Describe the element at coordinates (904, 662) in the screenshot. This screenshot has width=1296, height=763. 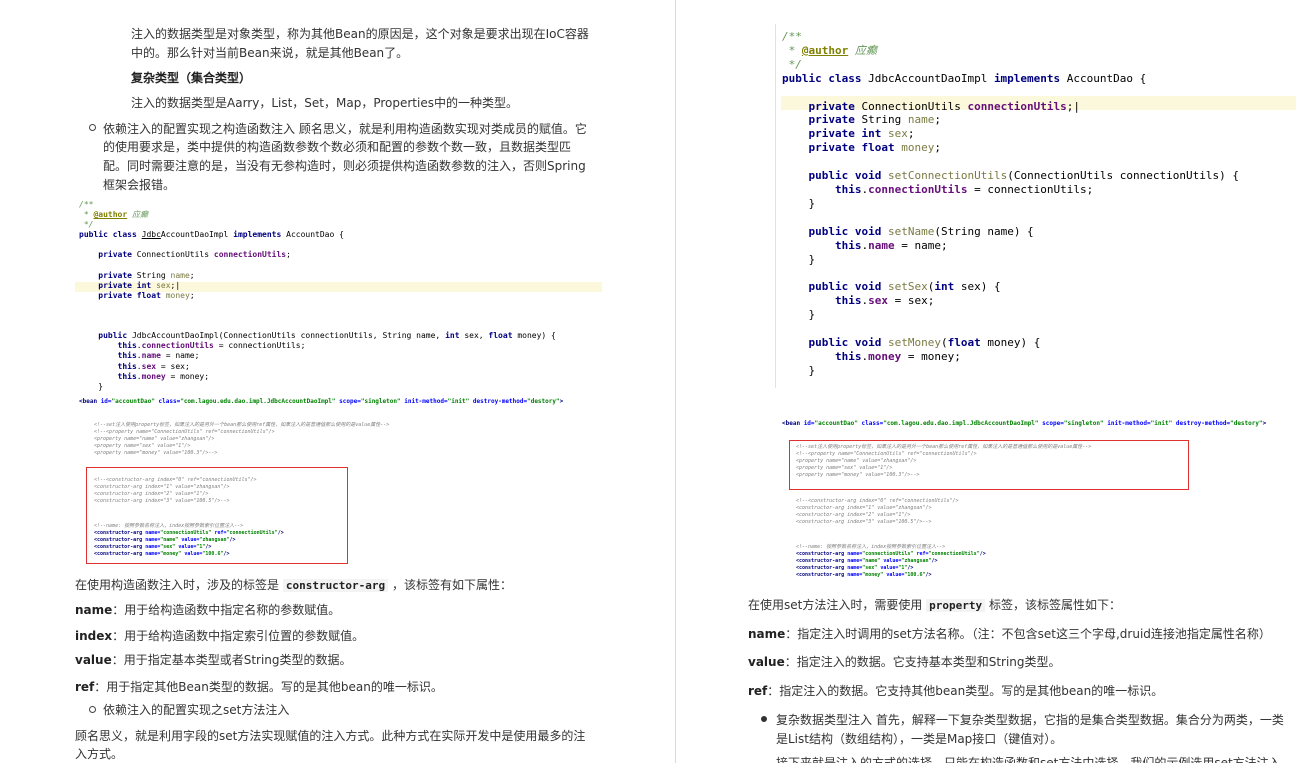
I see `attribute-line: value：指定注入的数据。它支持基本类型和String类型。` at that location.